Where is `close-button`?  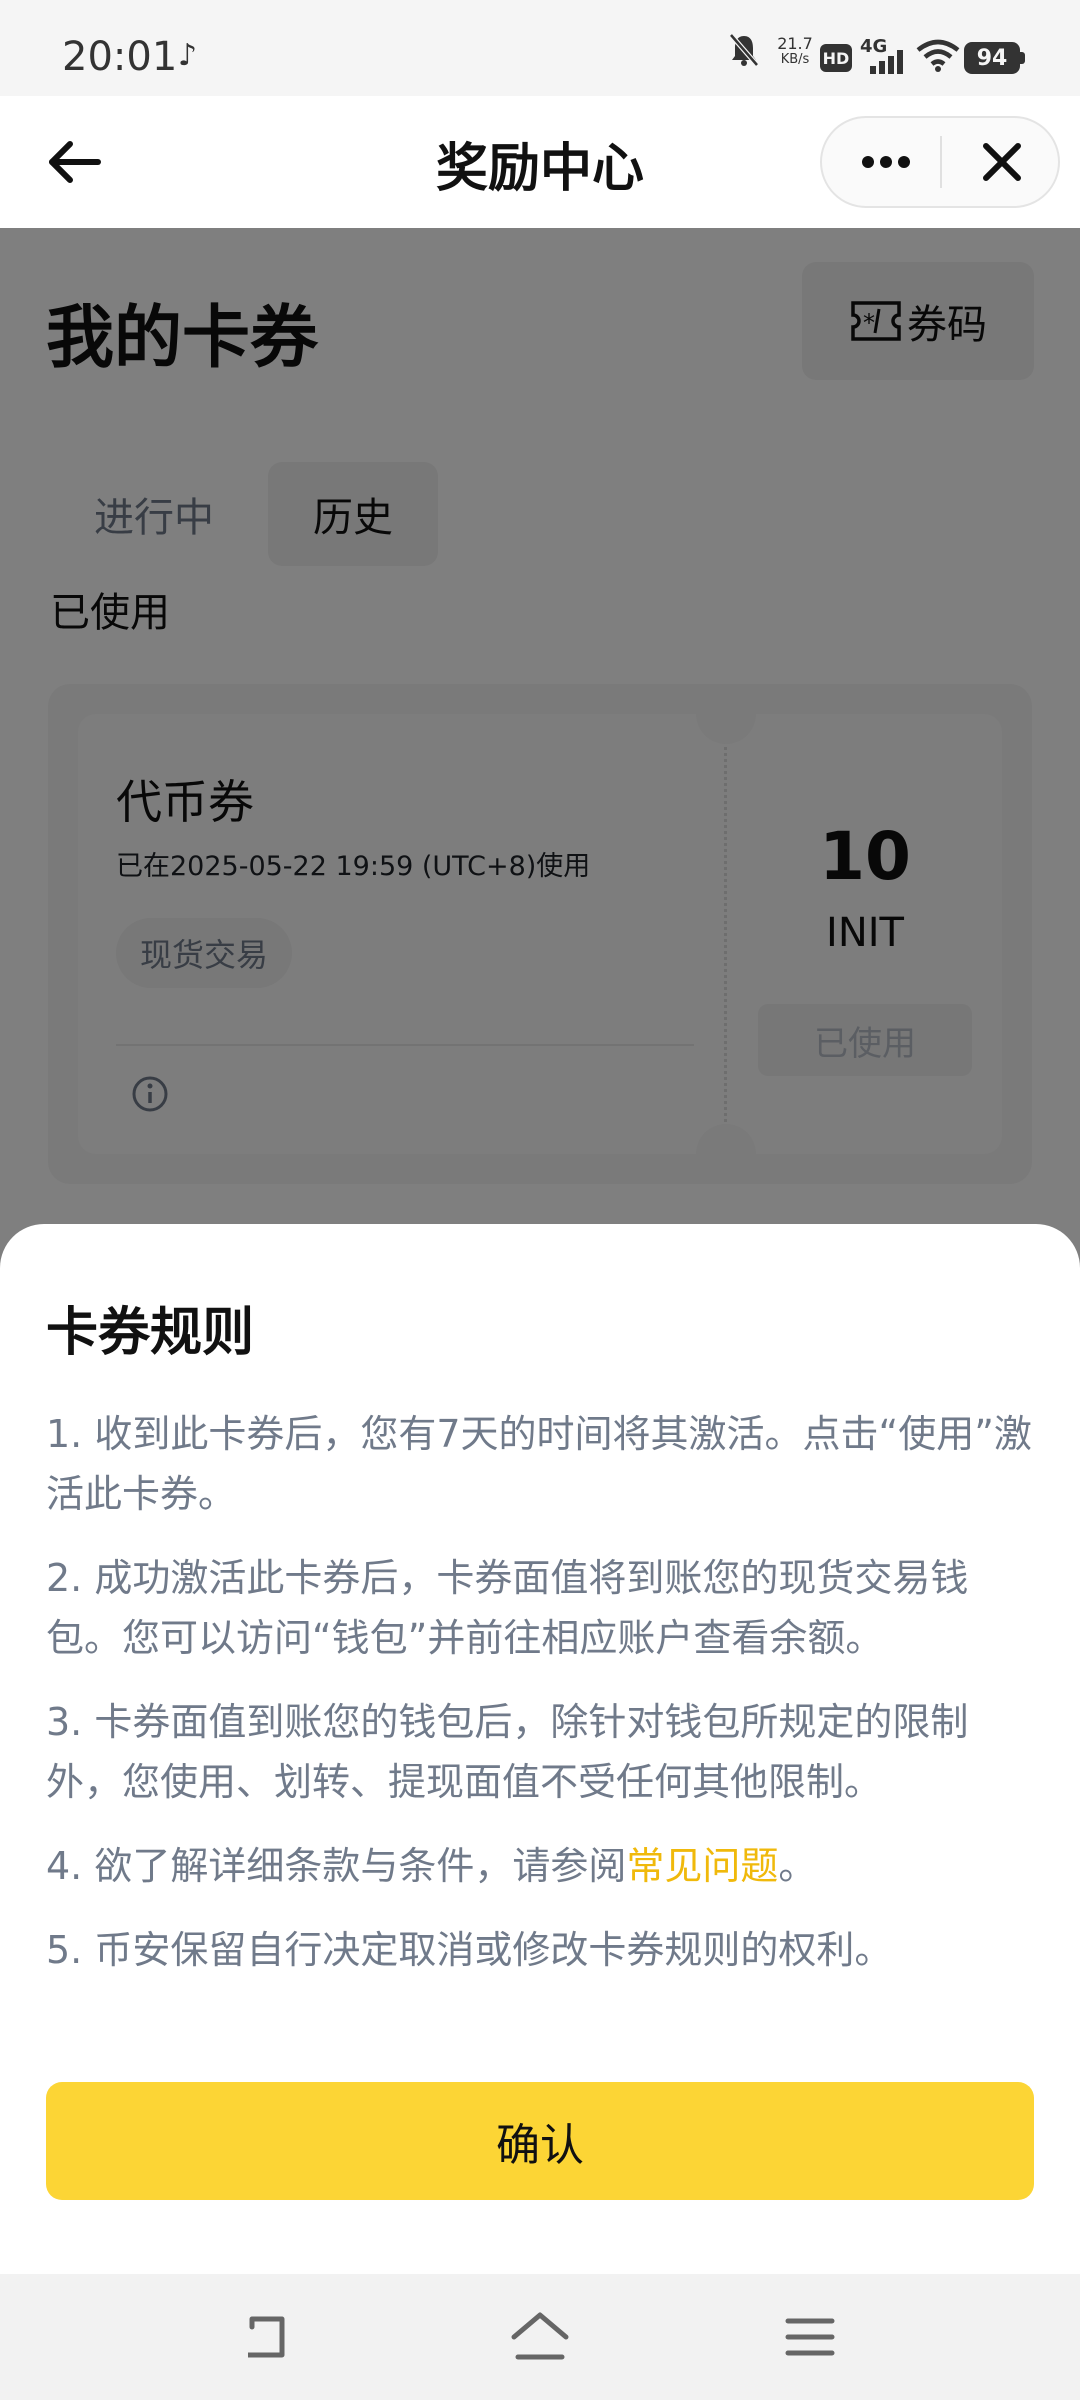 close-button is located at coordinates (1002, 162).